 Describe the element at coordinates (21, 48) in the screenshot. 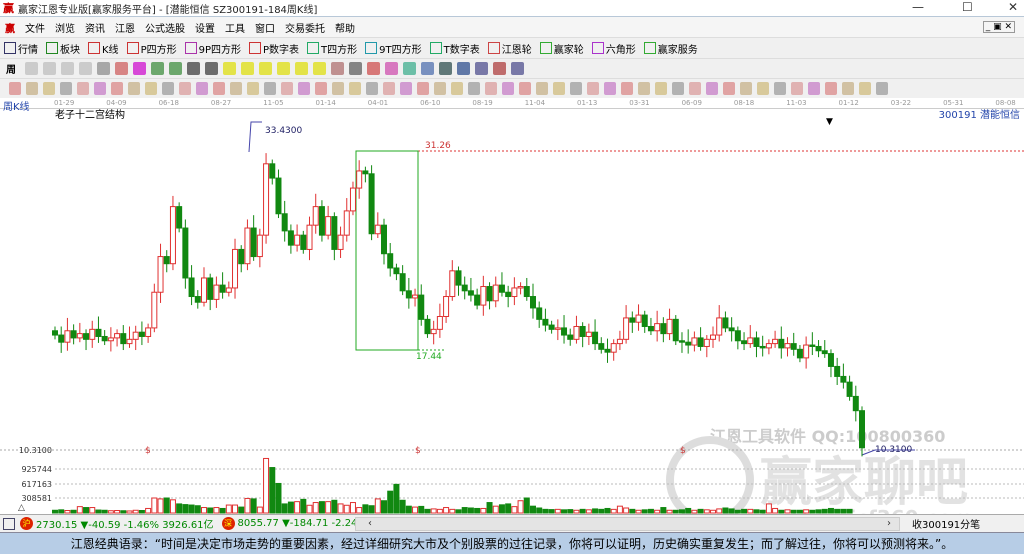

I see `toolbar-行情: 行情` at that location.